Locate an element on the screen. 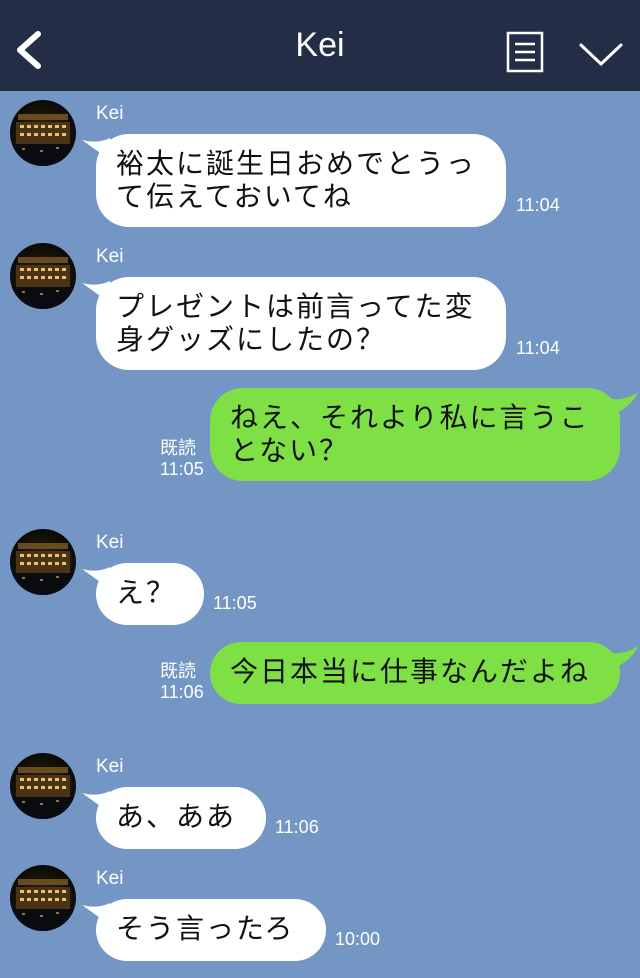  chat-title: Kei is located at coordinates (320, 45).